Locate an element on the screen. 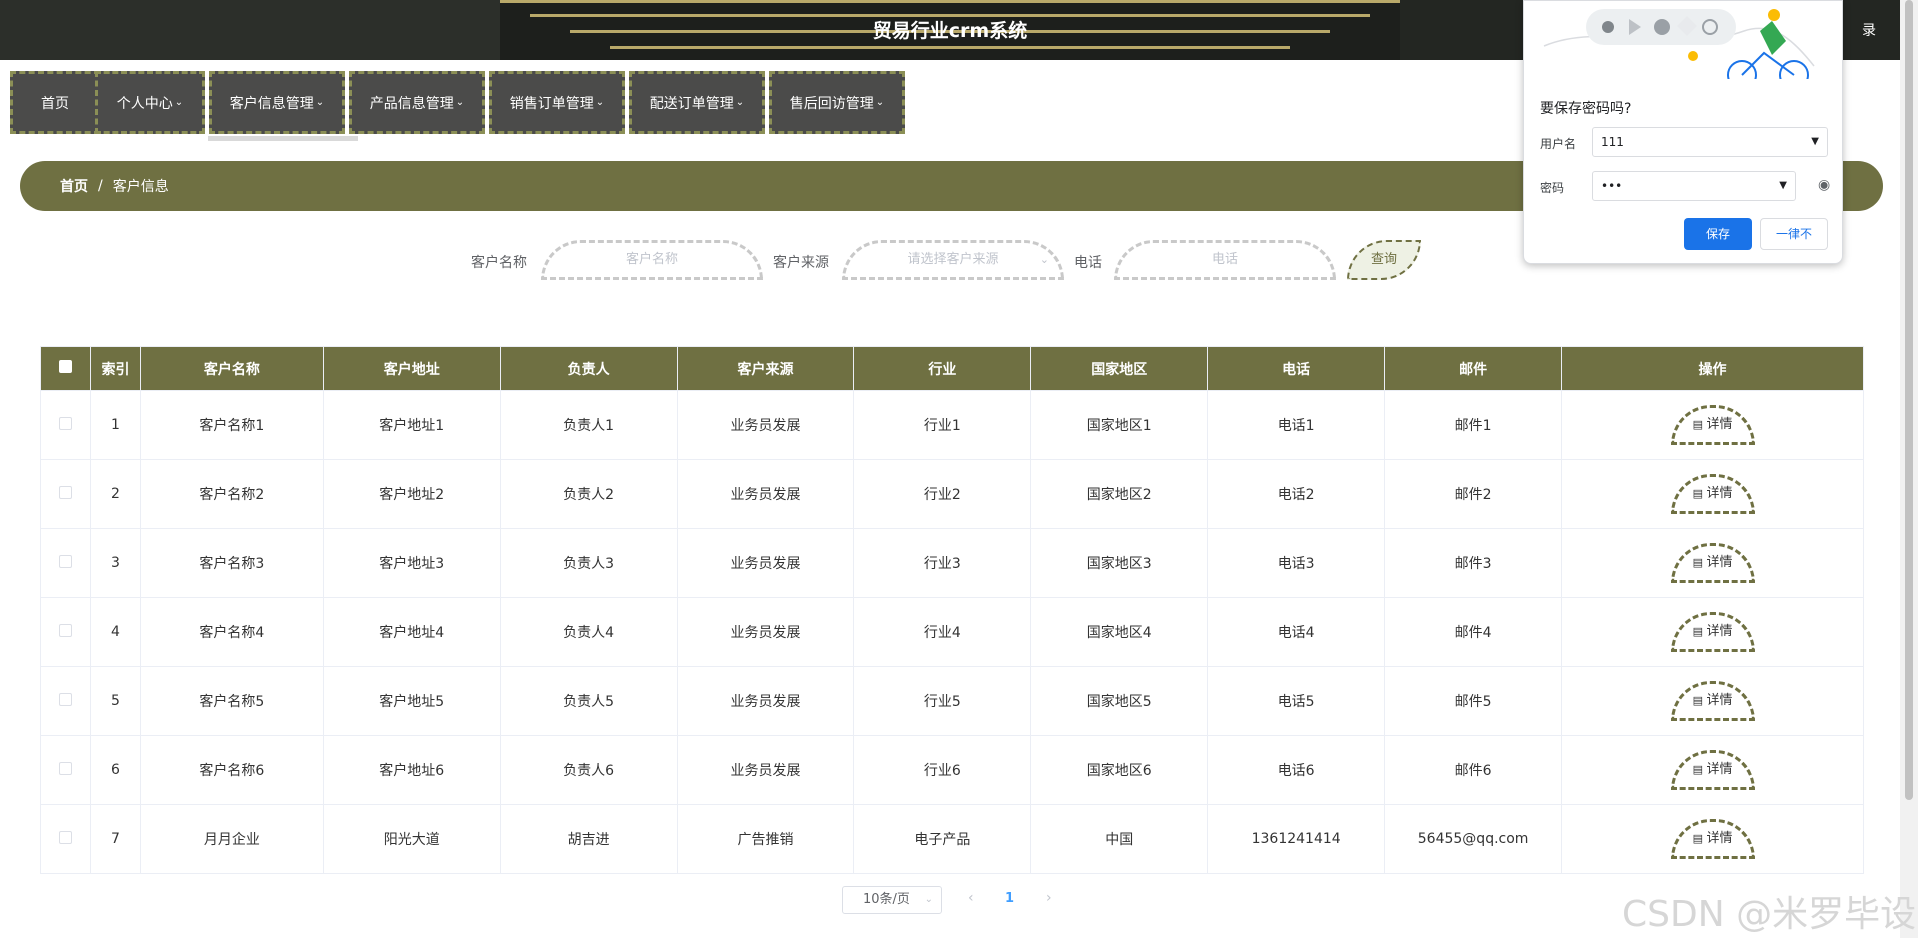 This screenshot has width=1918, height=938. customer-name-input: 客户名称 is located at coordinates (652, 260).